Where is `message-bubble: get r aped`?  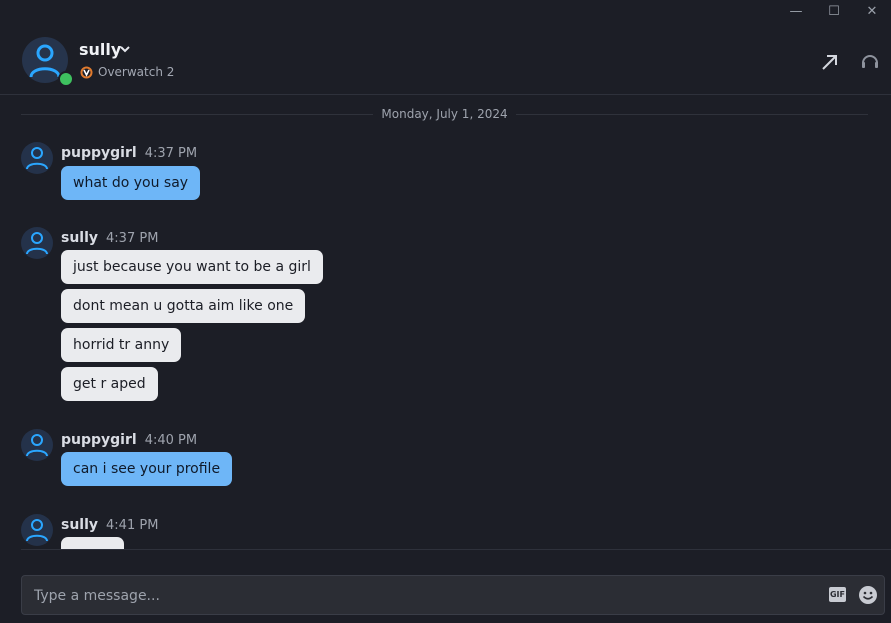 message-bubble: get r aped is located at coordinates (109, 384).